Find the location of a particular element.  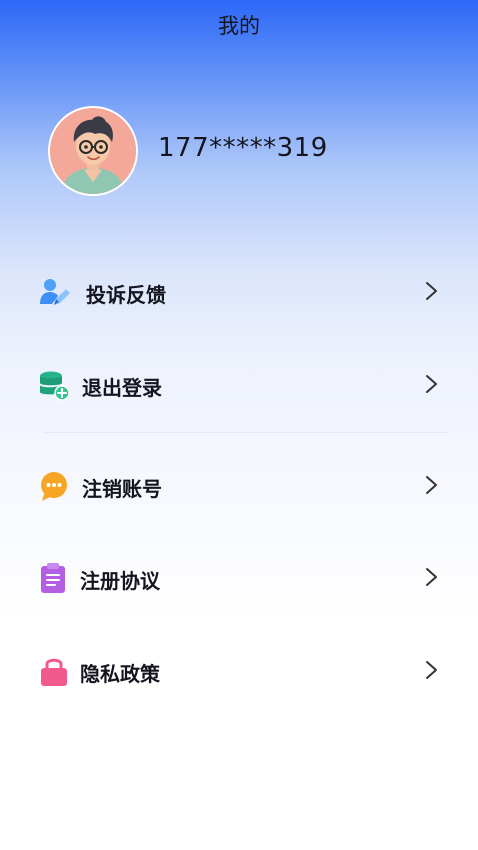

menu-item-register-agreement: 注册协议 is located at coordinates (239, 578).